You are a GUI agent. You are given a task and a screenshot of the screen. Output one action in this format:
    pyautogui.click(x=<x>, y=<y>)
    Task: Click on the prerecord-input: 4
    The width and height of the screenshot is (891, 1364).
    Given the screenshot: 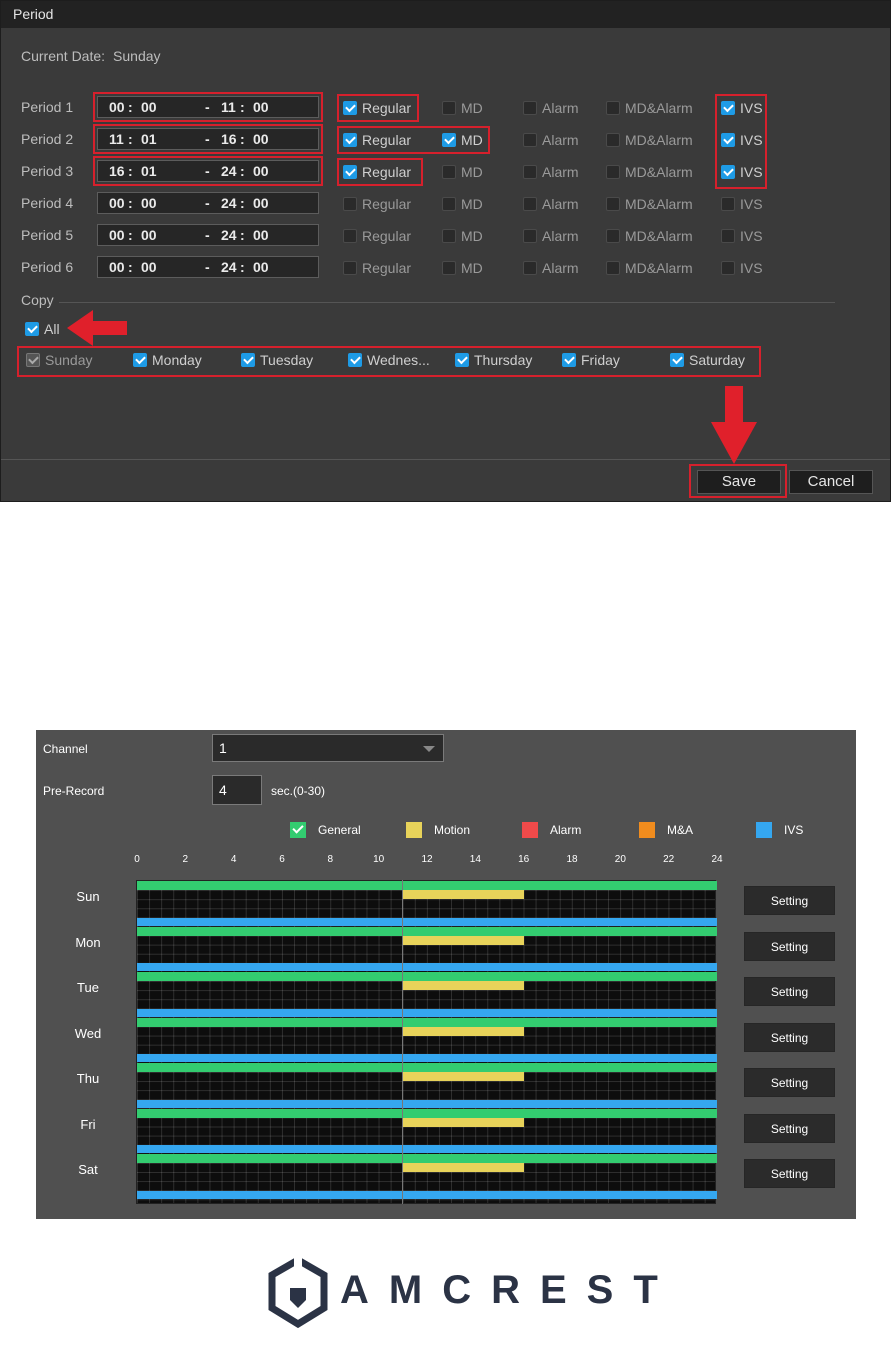 What is the action you would take?
    pyautogui.click(x=237, y=790)
    